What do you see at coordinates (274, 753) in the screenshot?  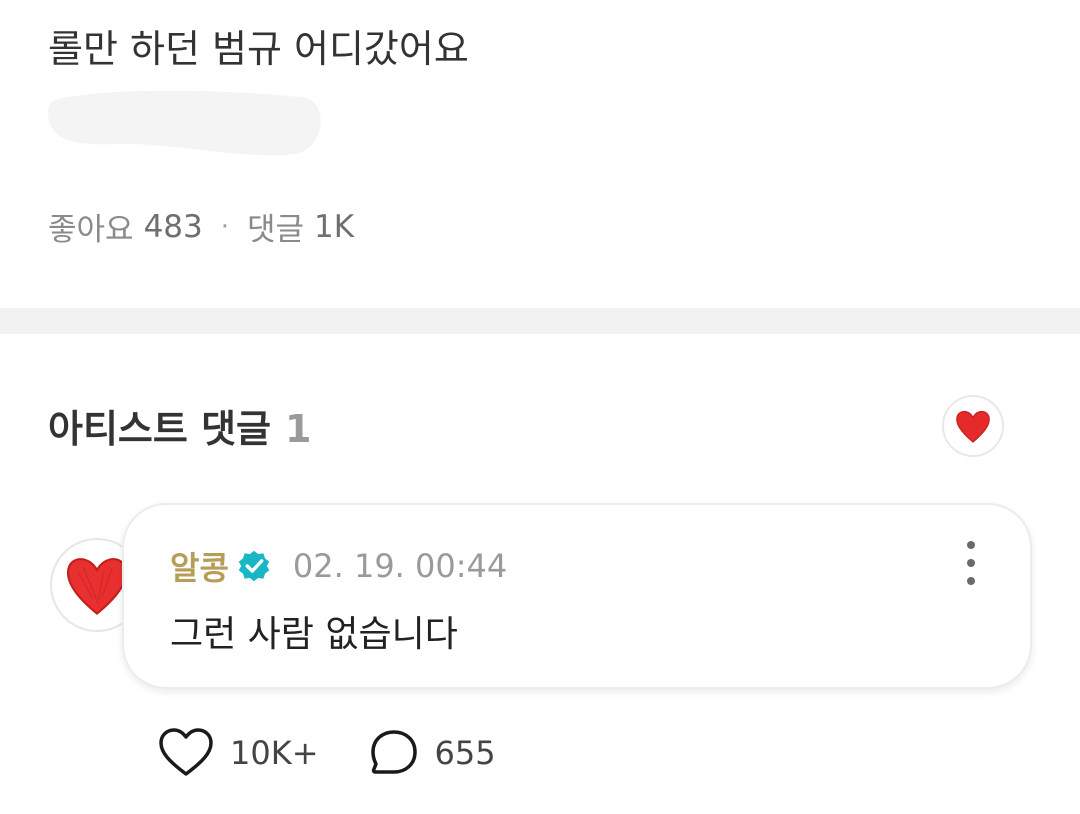 I see `like-count: 10K+` at bounding box center [274, 753].